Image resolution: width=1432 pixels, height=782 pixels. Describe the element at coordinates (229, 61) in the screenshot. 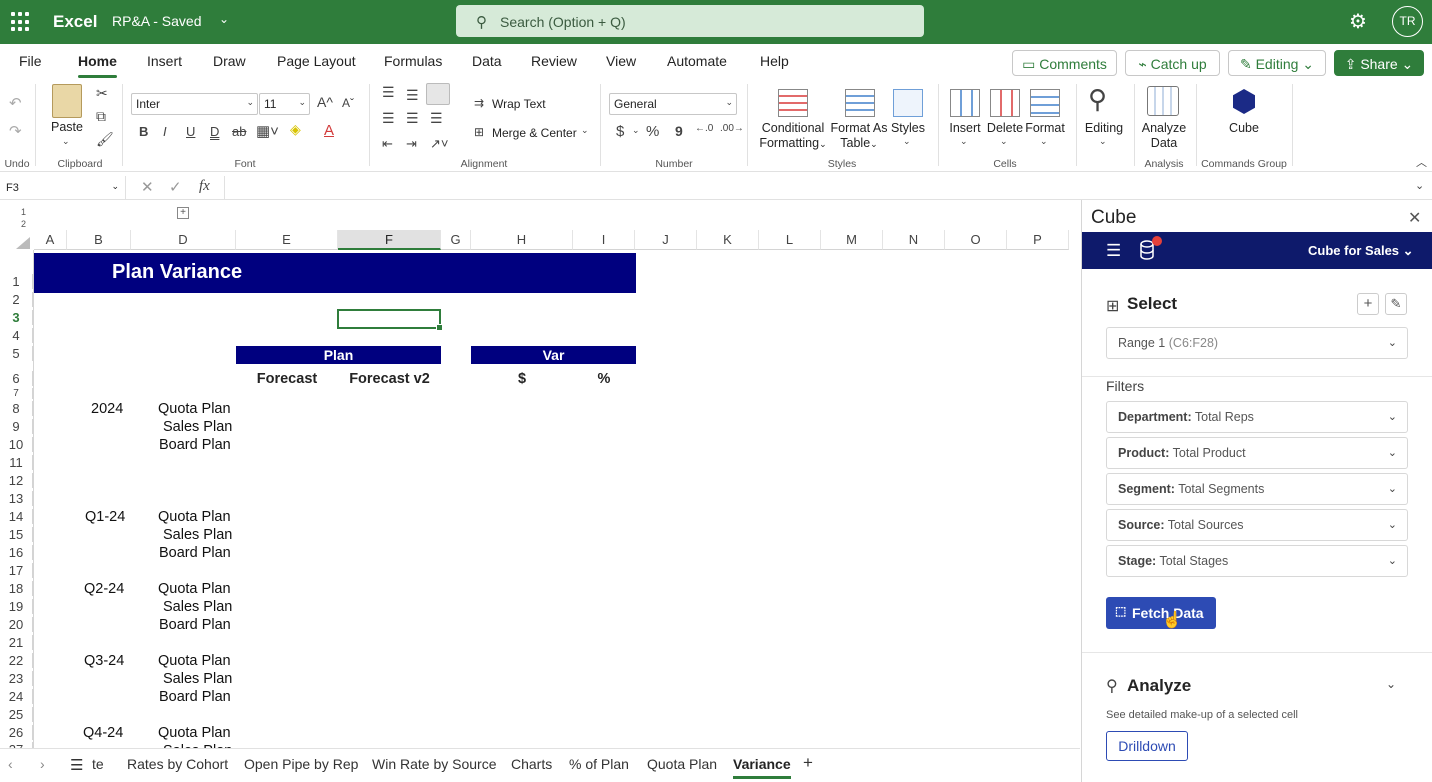

I see `tab-draw: Draw` at that location.